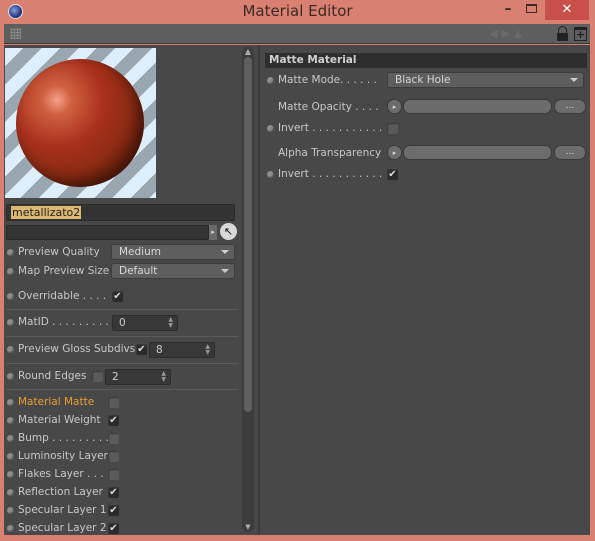  I want to click on layer-checkbox-specular-2: ✔, so click(113, 528).